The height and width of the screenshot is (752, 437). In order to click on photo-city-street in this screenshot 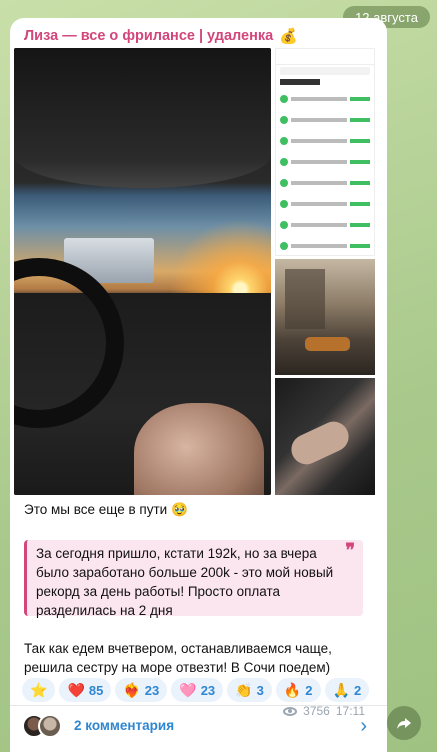, I will do `click(325, 317)`.